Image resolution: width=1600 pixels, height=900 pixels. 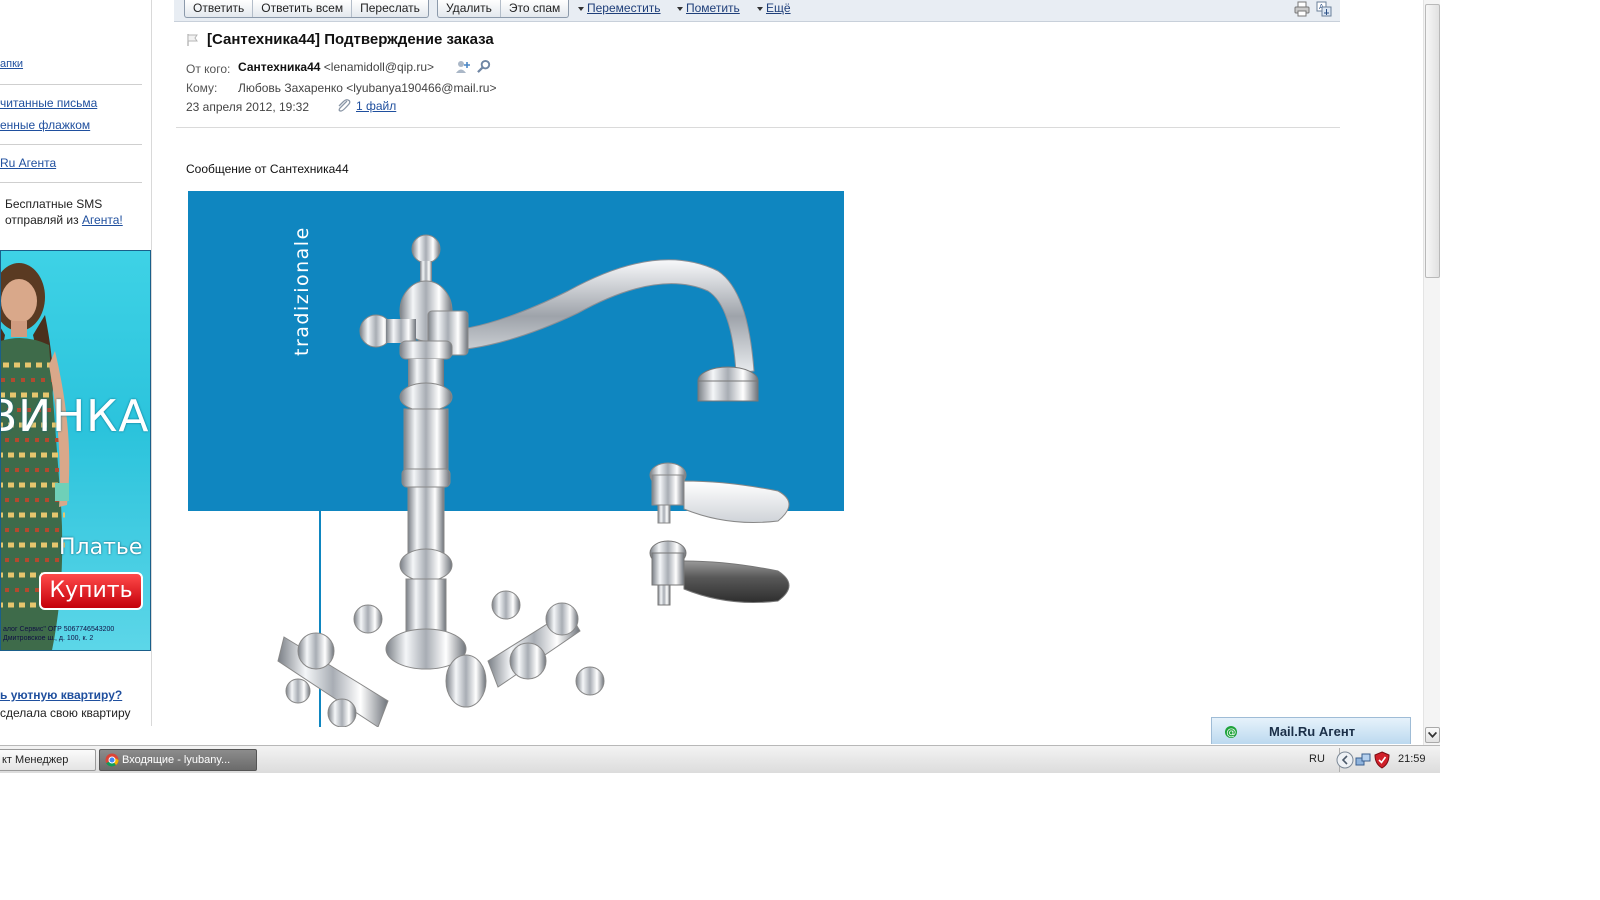 I want to click on translate-icon: A, so click(x=1324, y=9).